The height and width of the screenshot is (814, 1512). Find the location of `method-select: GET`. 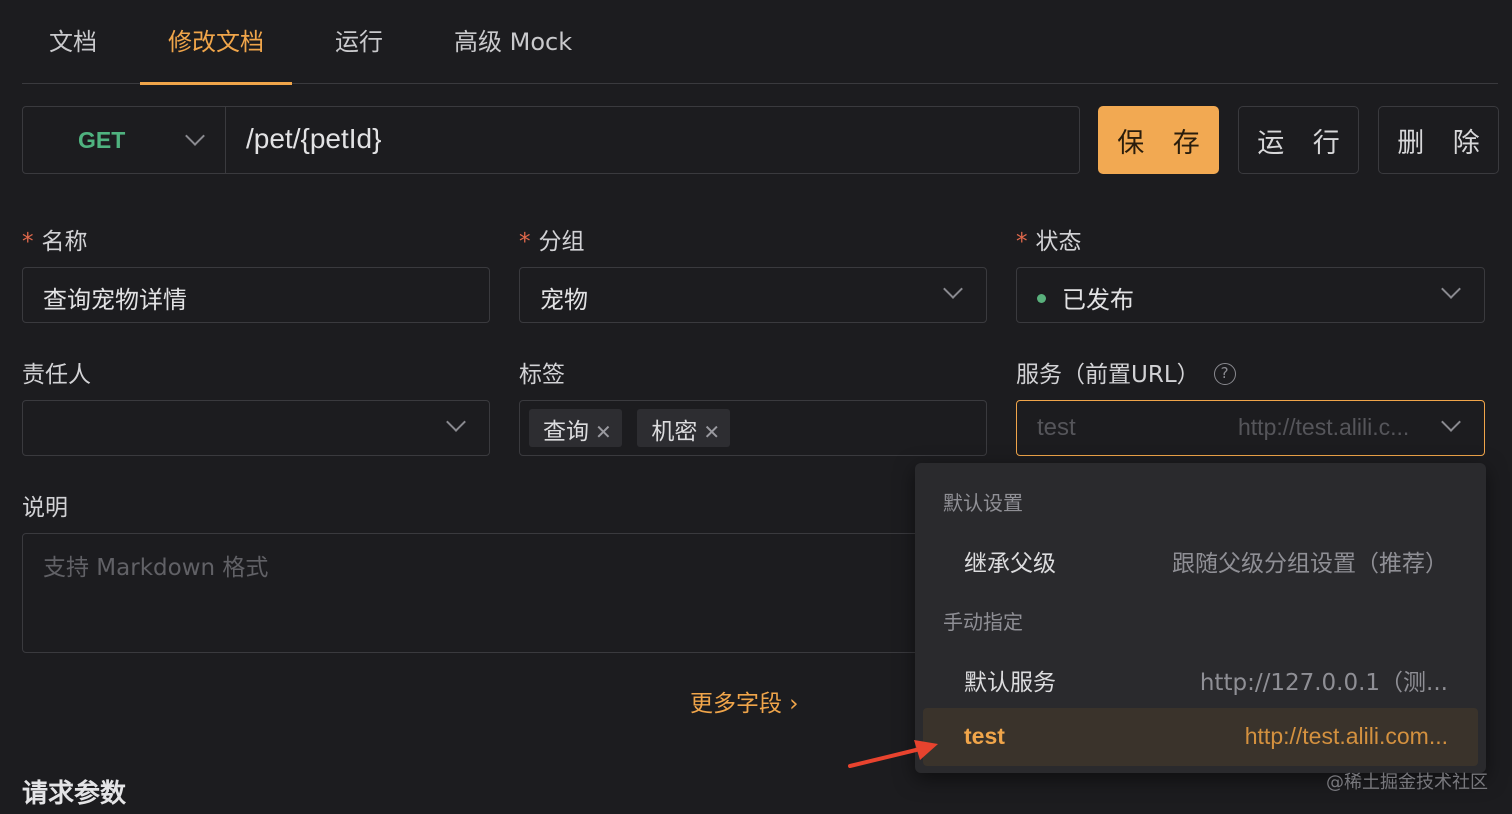

method-select: GET is located at coordinates (124, 140).